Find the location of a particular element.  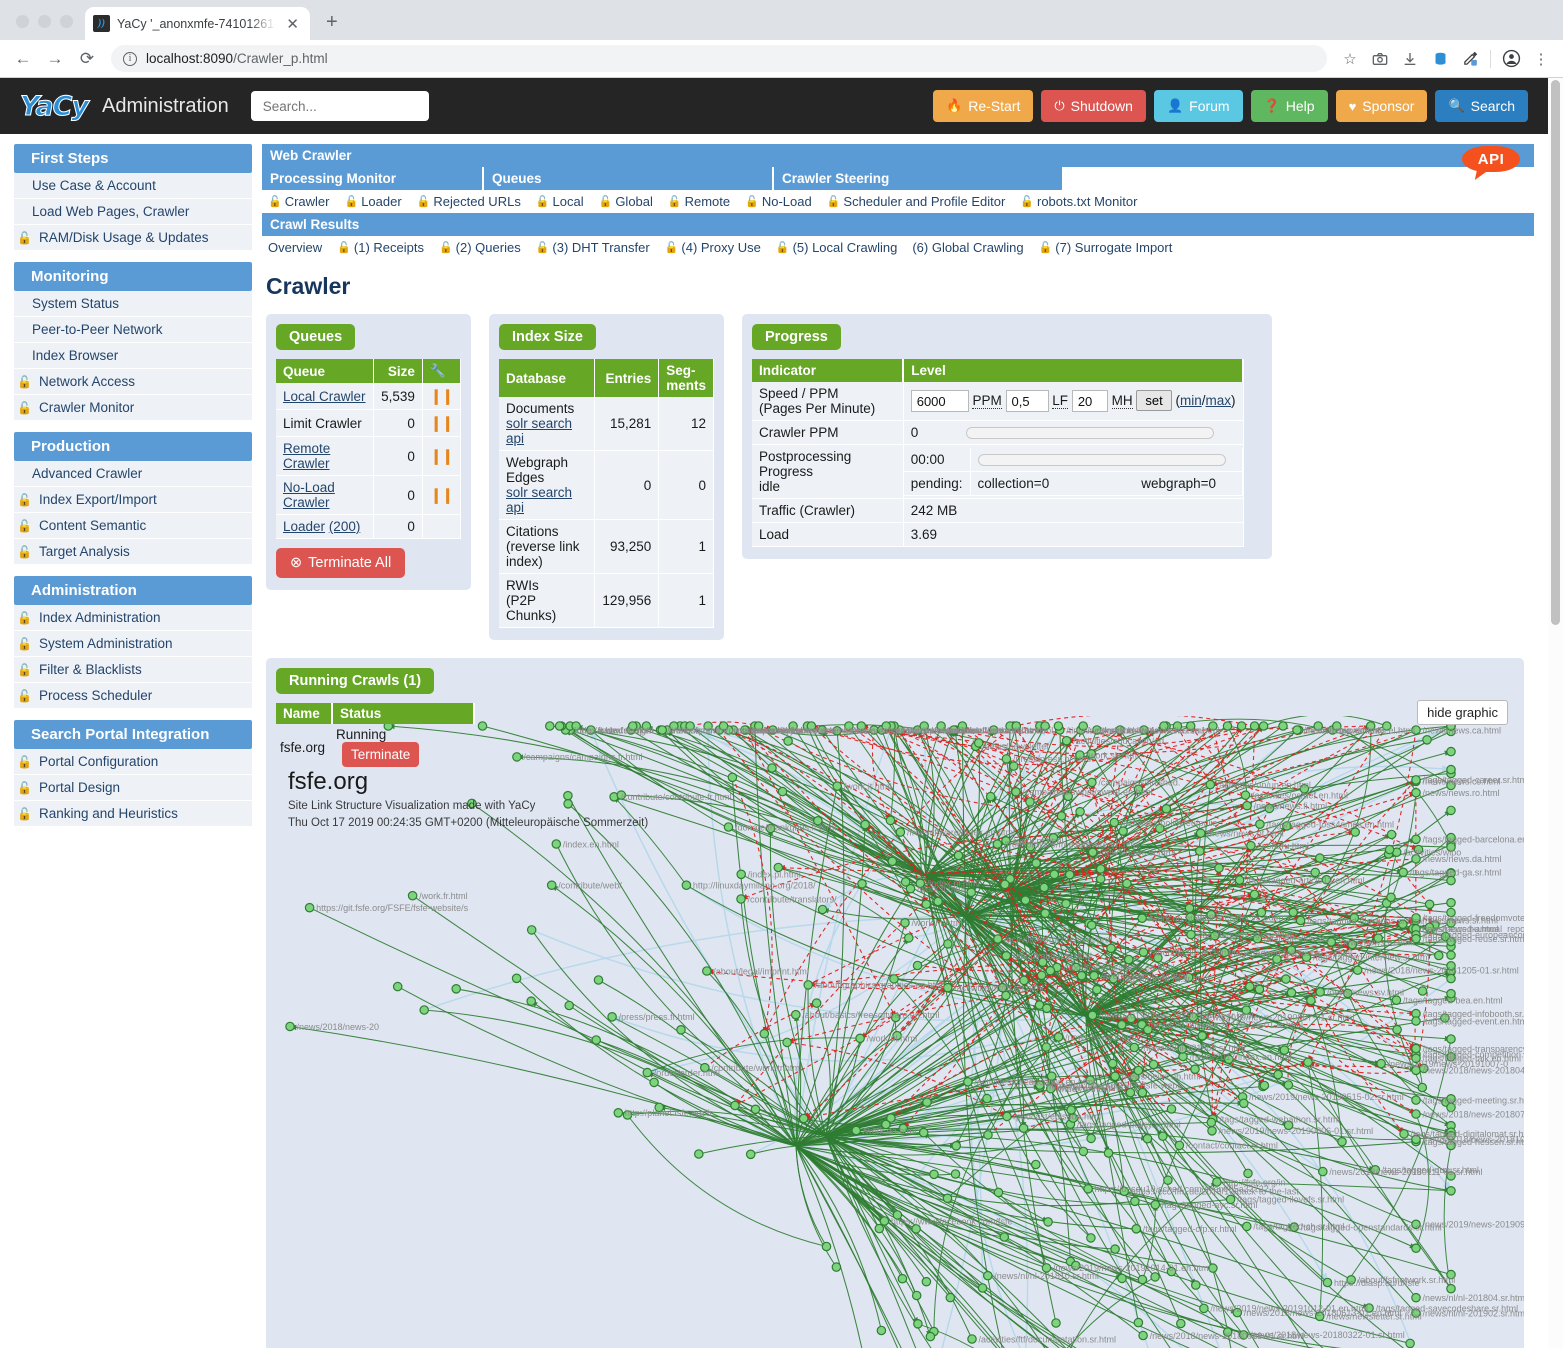

eyedropper-icon is located at coordinates (1470, 59).